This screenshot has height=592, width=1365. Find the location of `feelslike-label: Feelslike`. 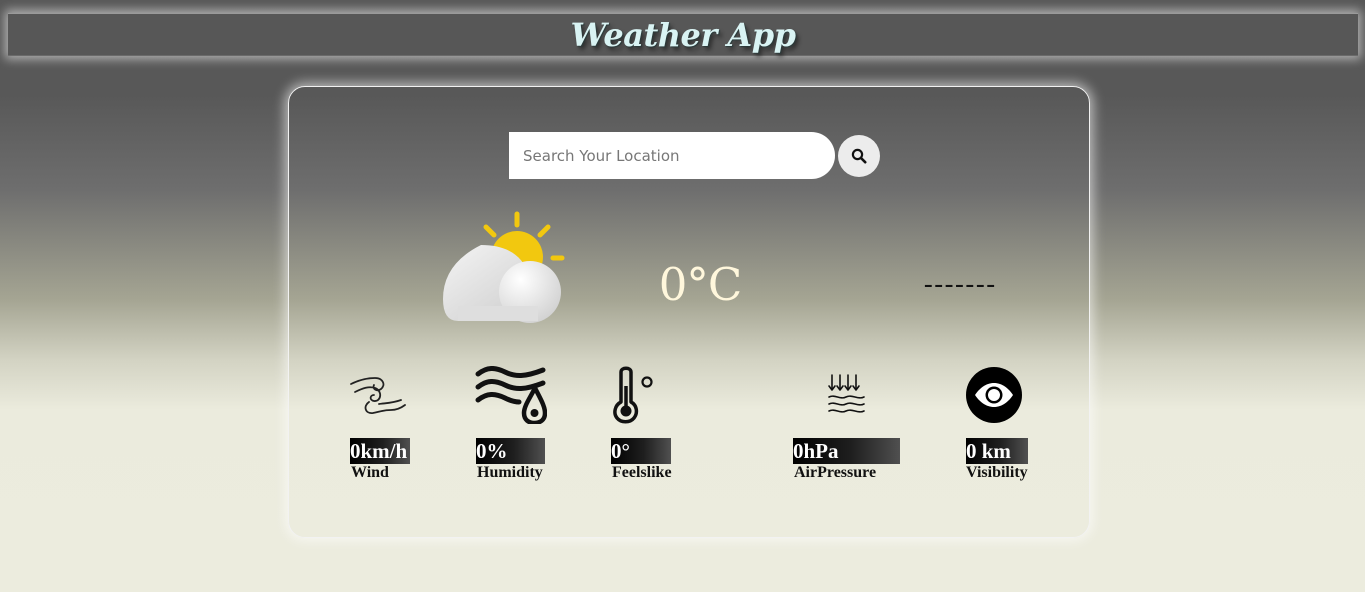

feelslike-label: Feelslike is located at coordinates (642, 472).